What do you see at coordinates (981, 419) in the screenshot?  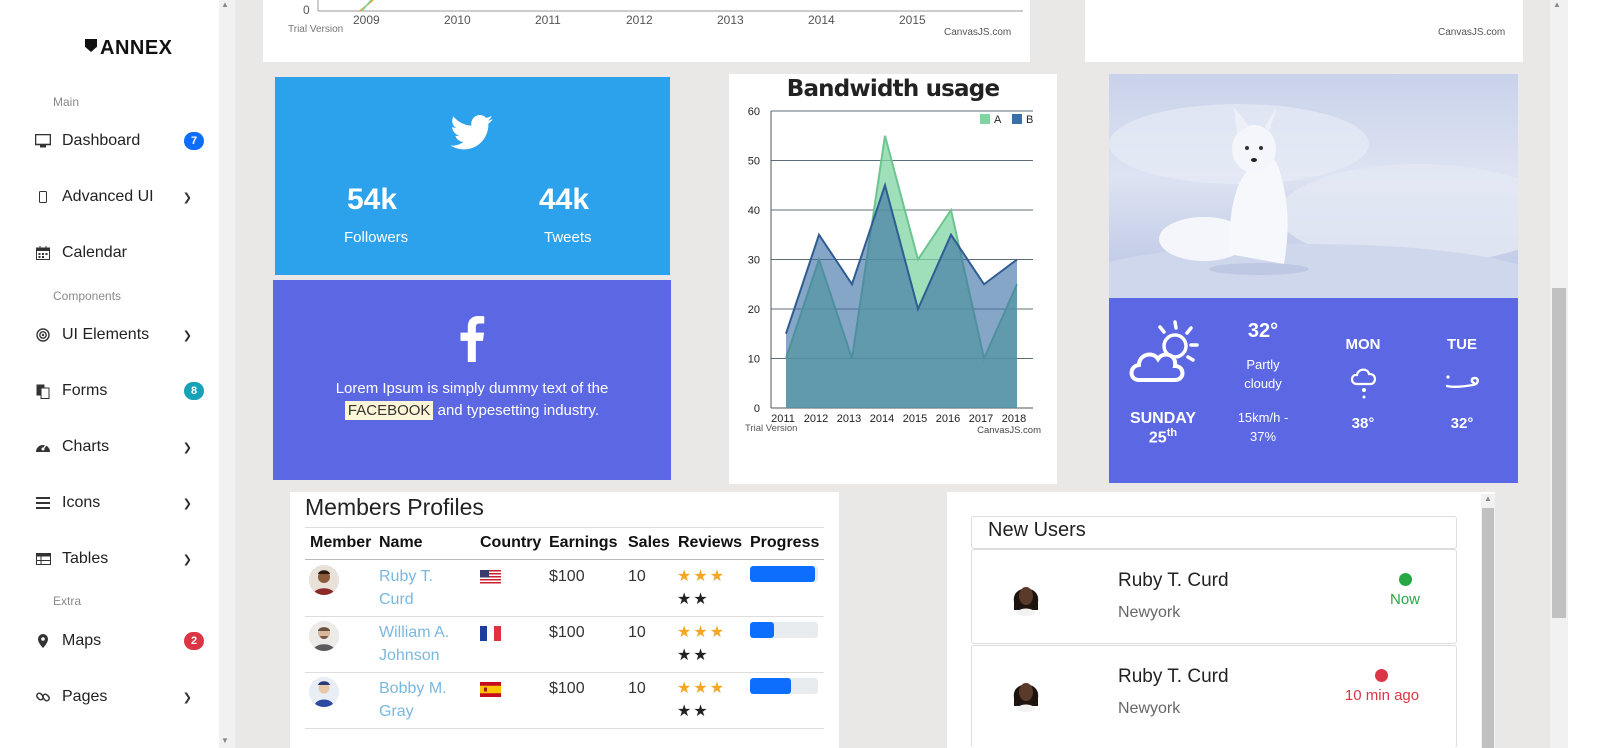 I see `x-tick-label: 2017` at bounding box center [981, 419].